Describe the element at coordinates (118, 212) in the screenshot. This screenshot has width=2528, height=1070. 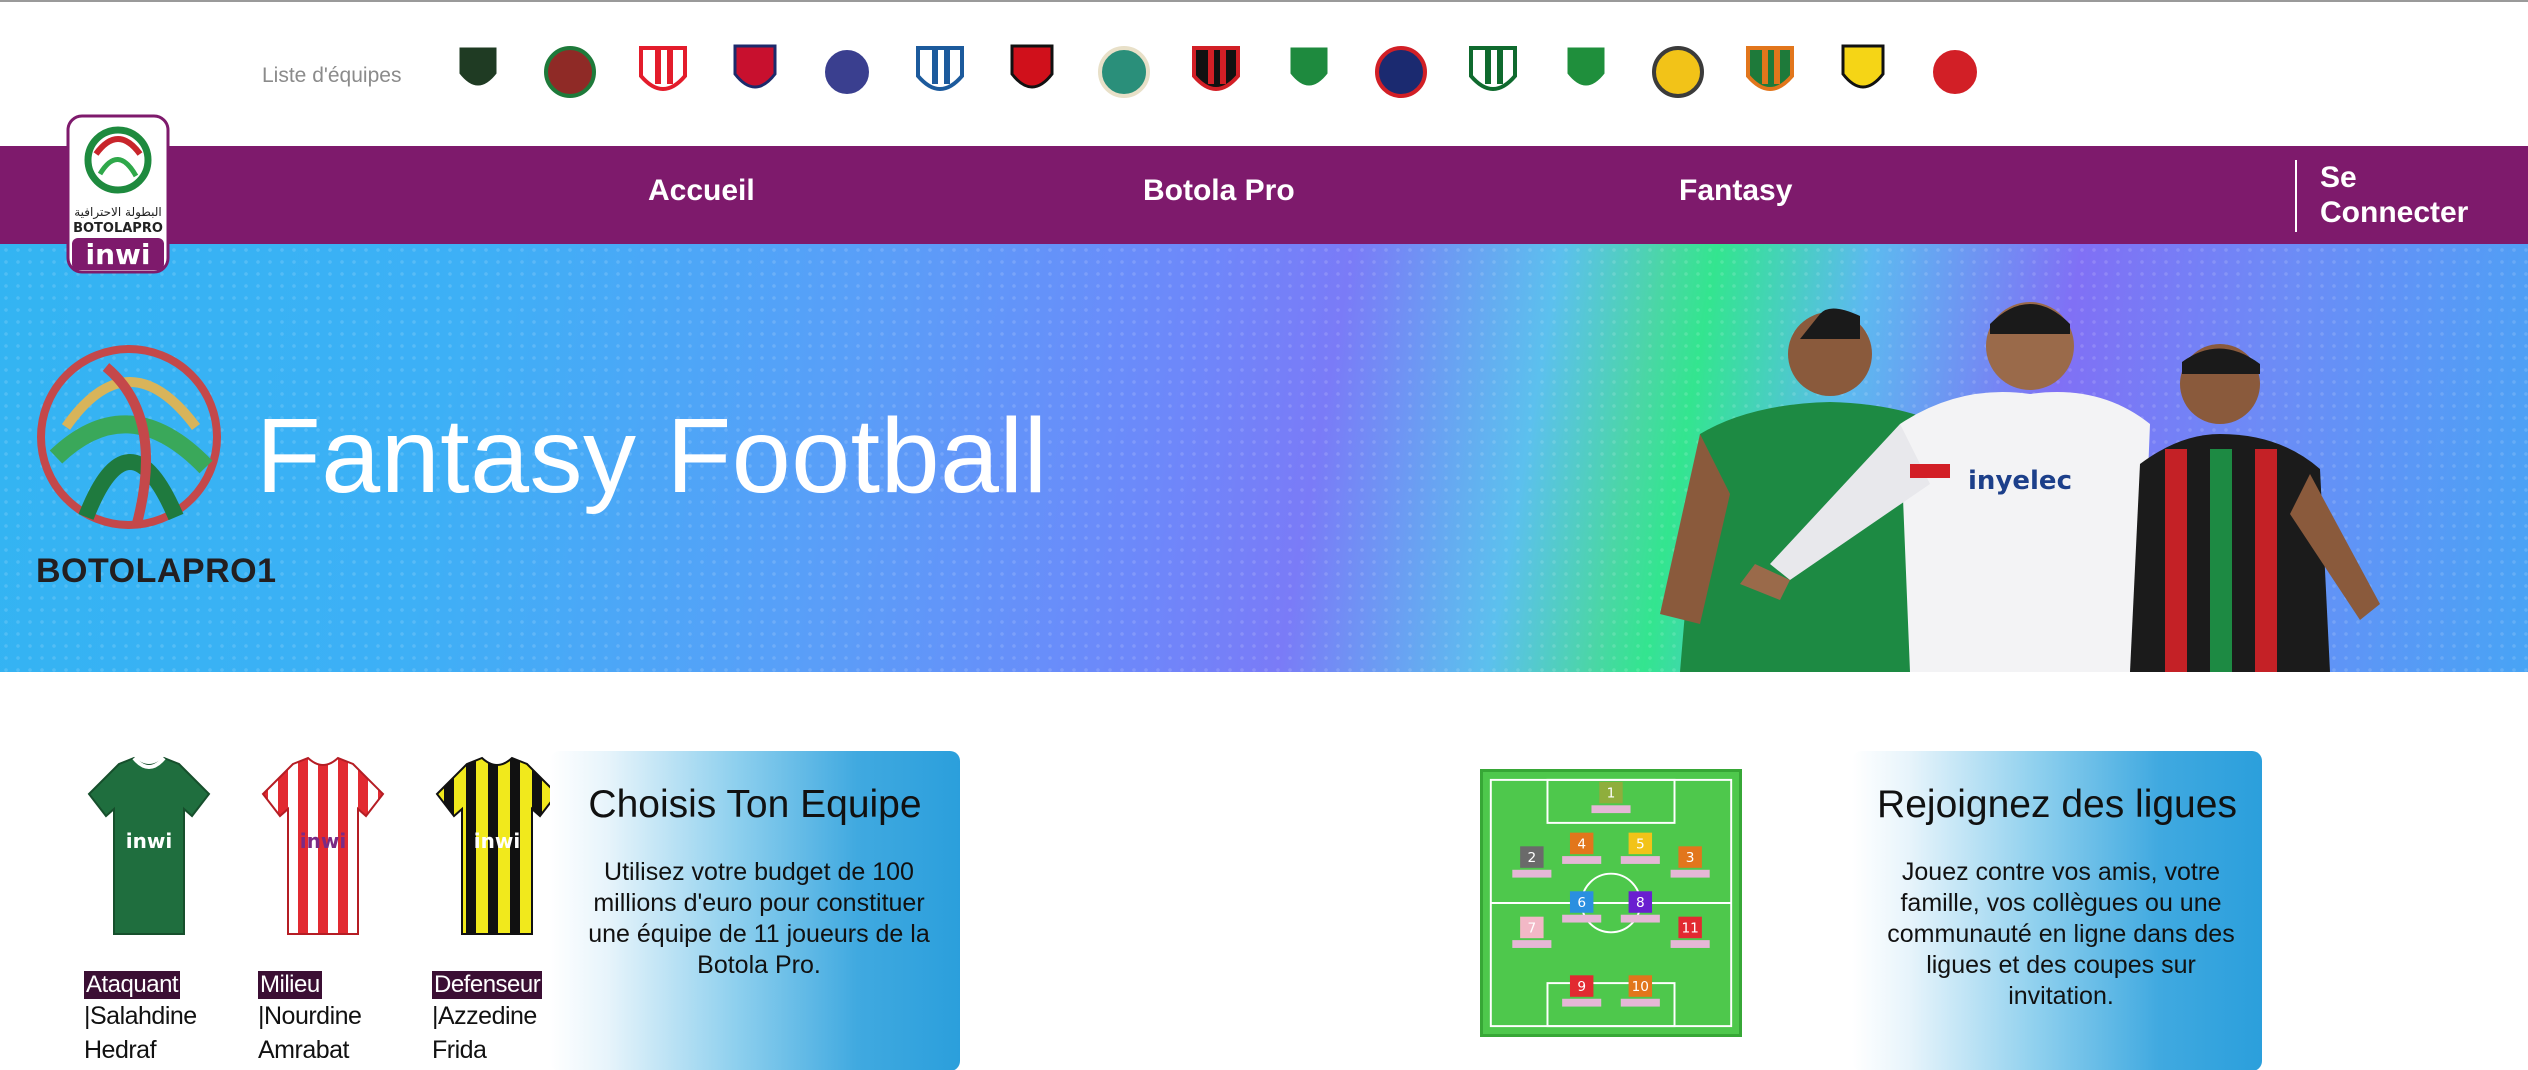
I see `logo-arabic-text: البطولة الاحترافية` at that location.